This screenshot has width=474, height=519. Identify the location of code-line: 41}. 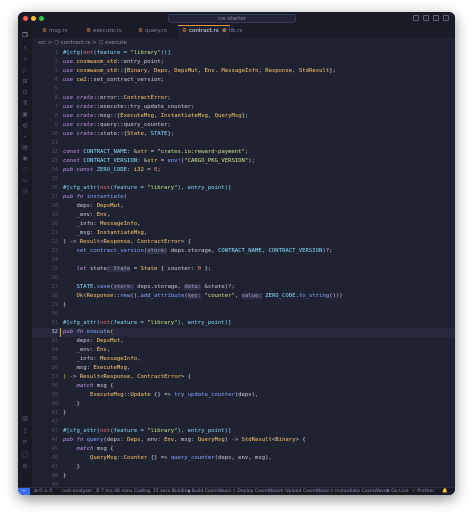
(243, 413).